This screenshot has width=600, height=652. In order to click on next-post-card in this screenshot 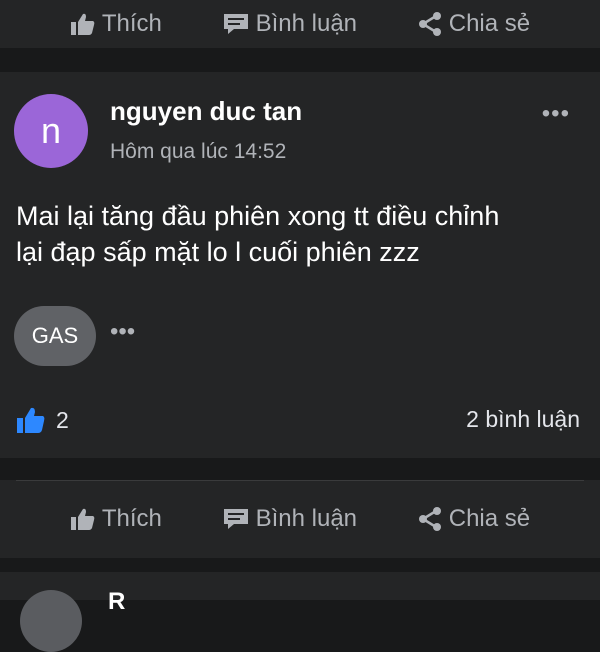, I will do `click(300, 586)`.